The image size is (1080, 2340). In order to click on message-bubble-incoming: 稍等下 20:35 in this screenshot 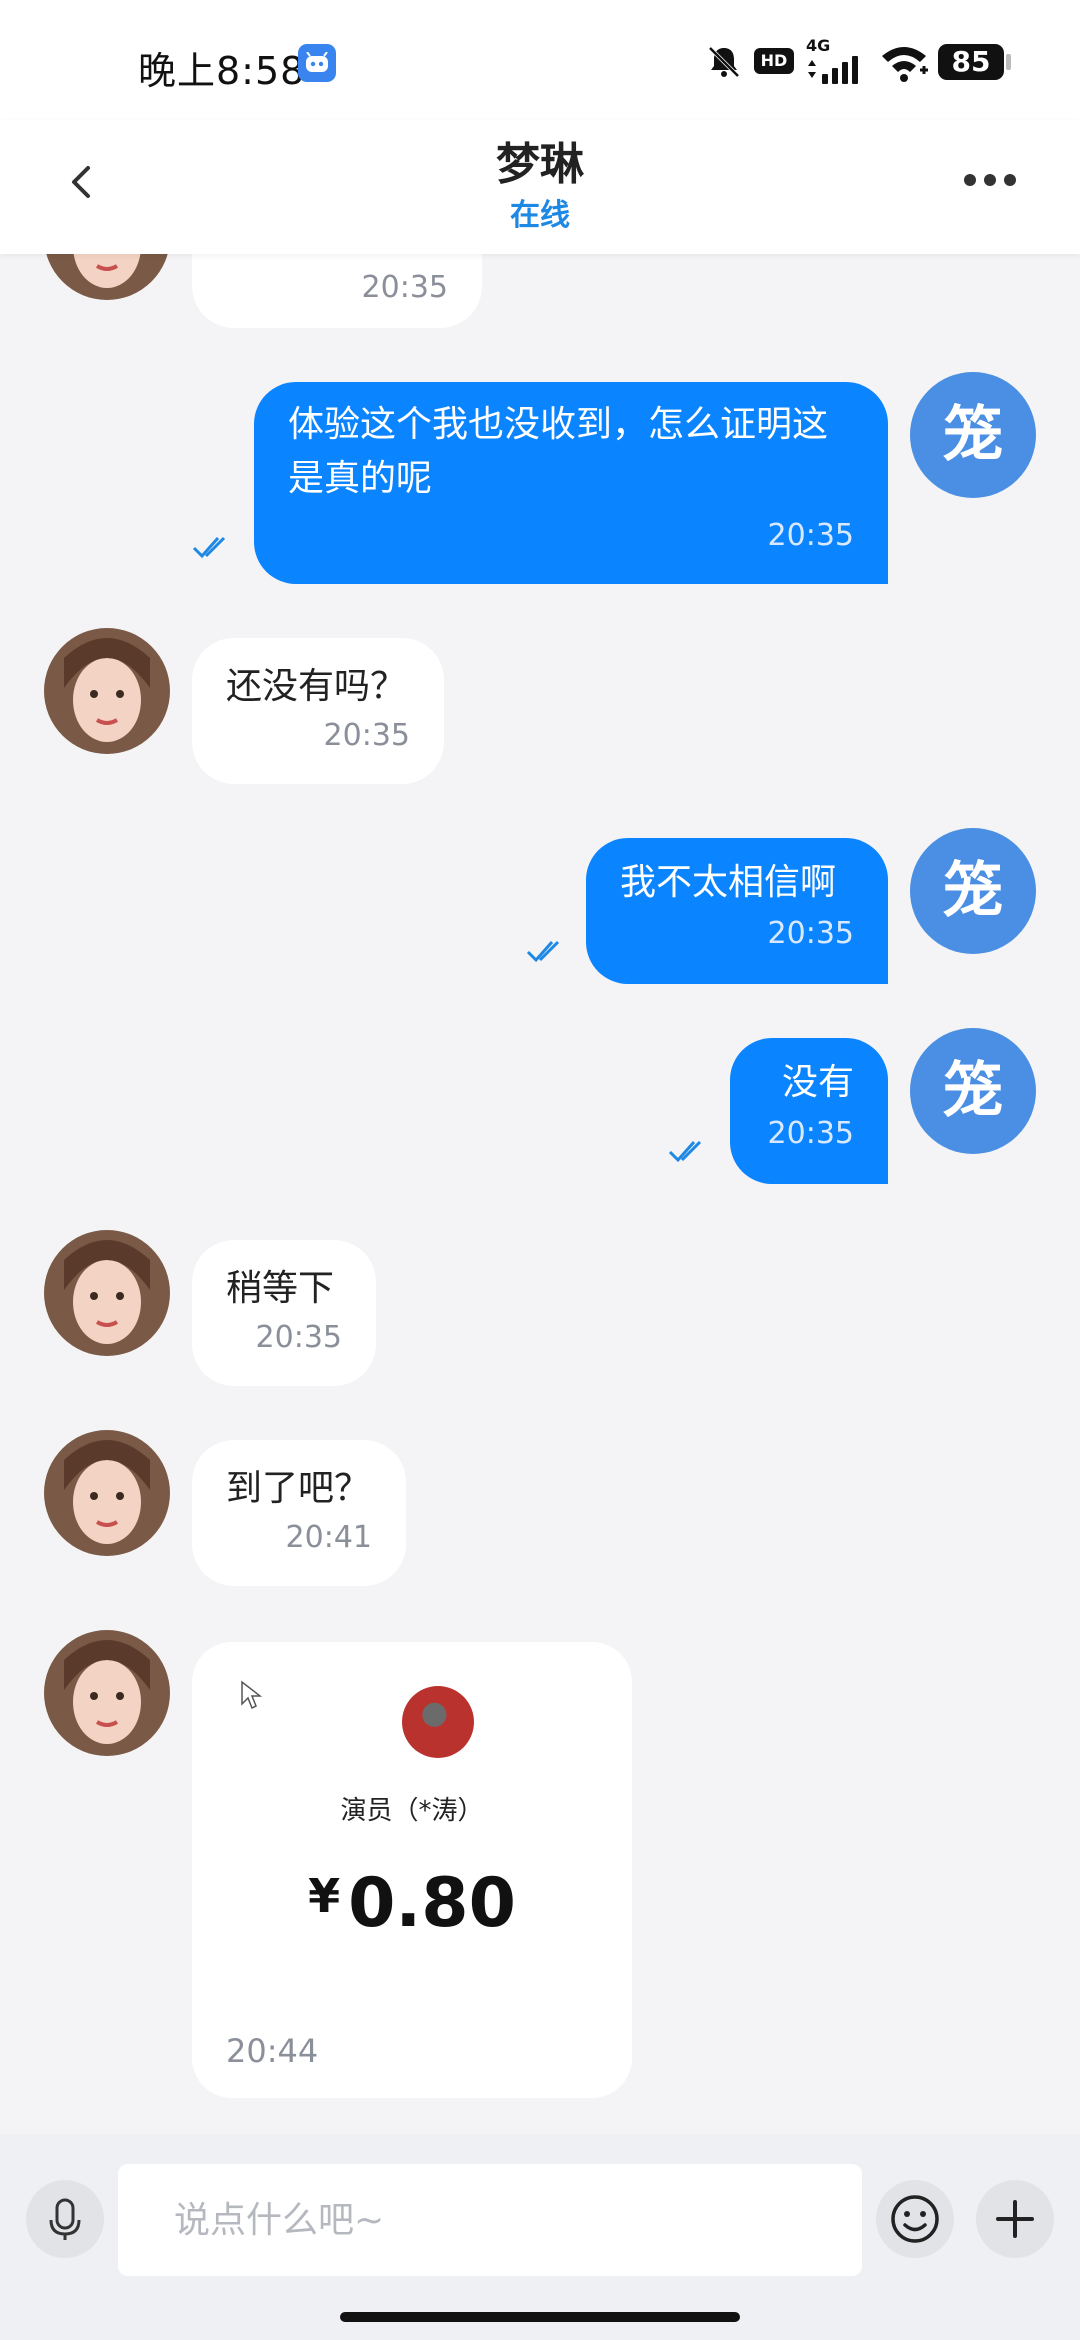, I will do `click(284, 1313)`.